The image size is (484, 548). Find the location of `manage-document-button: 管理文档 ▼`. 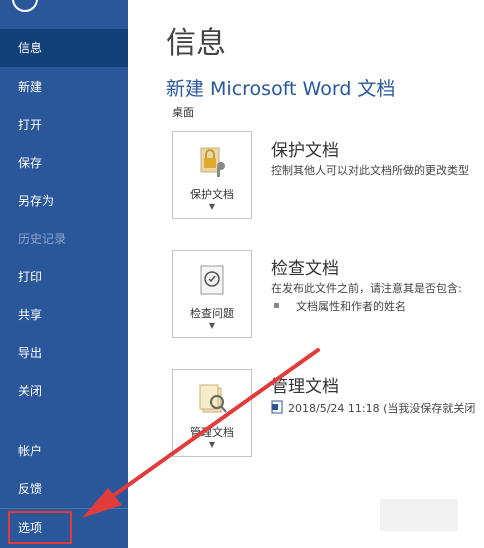

manage-document-button: 管理文档 ▼ is located at coordinates (212, 413).